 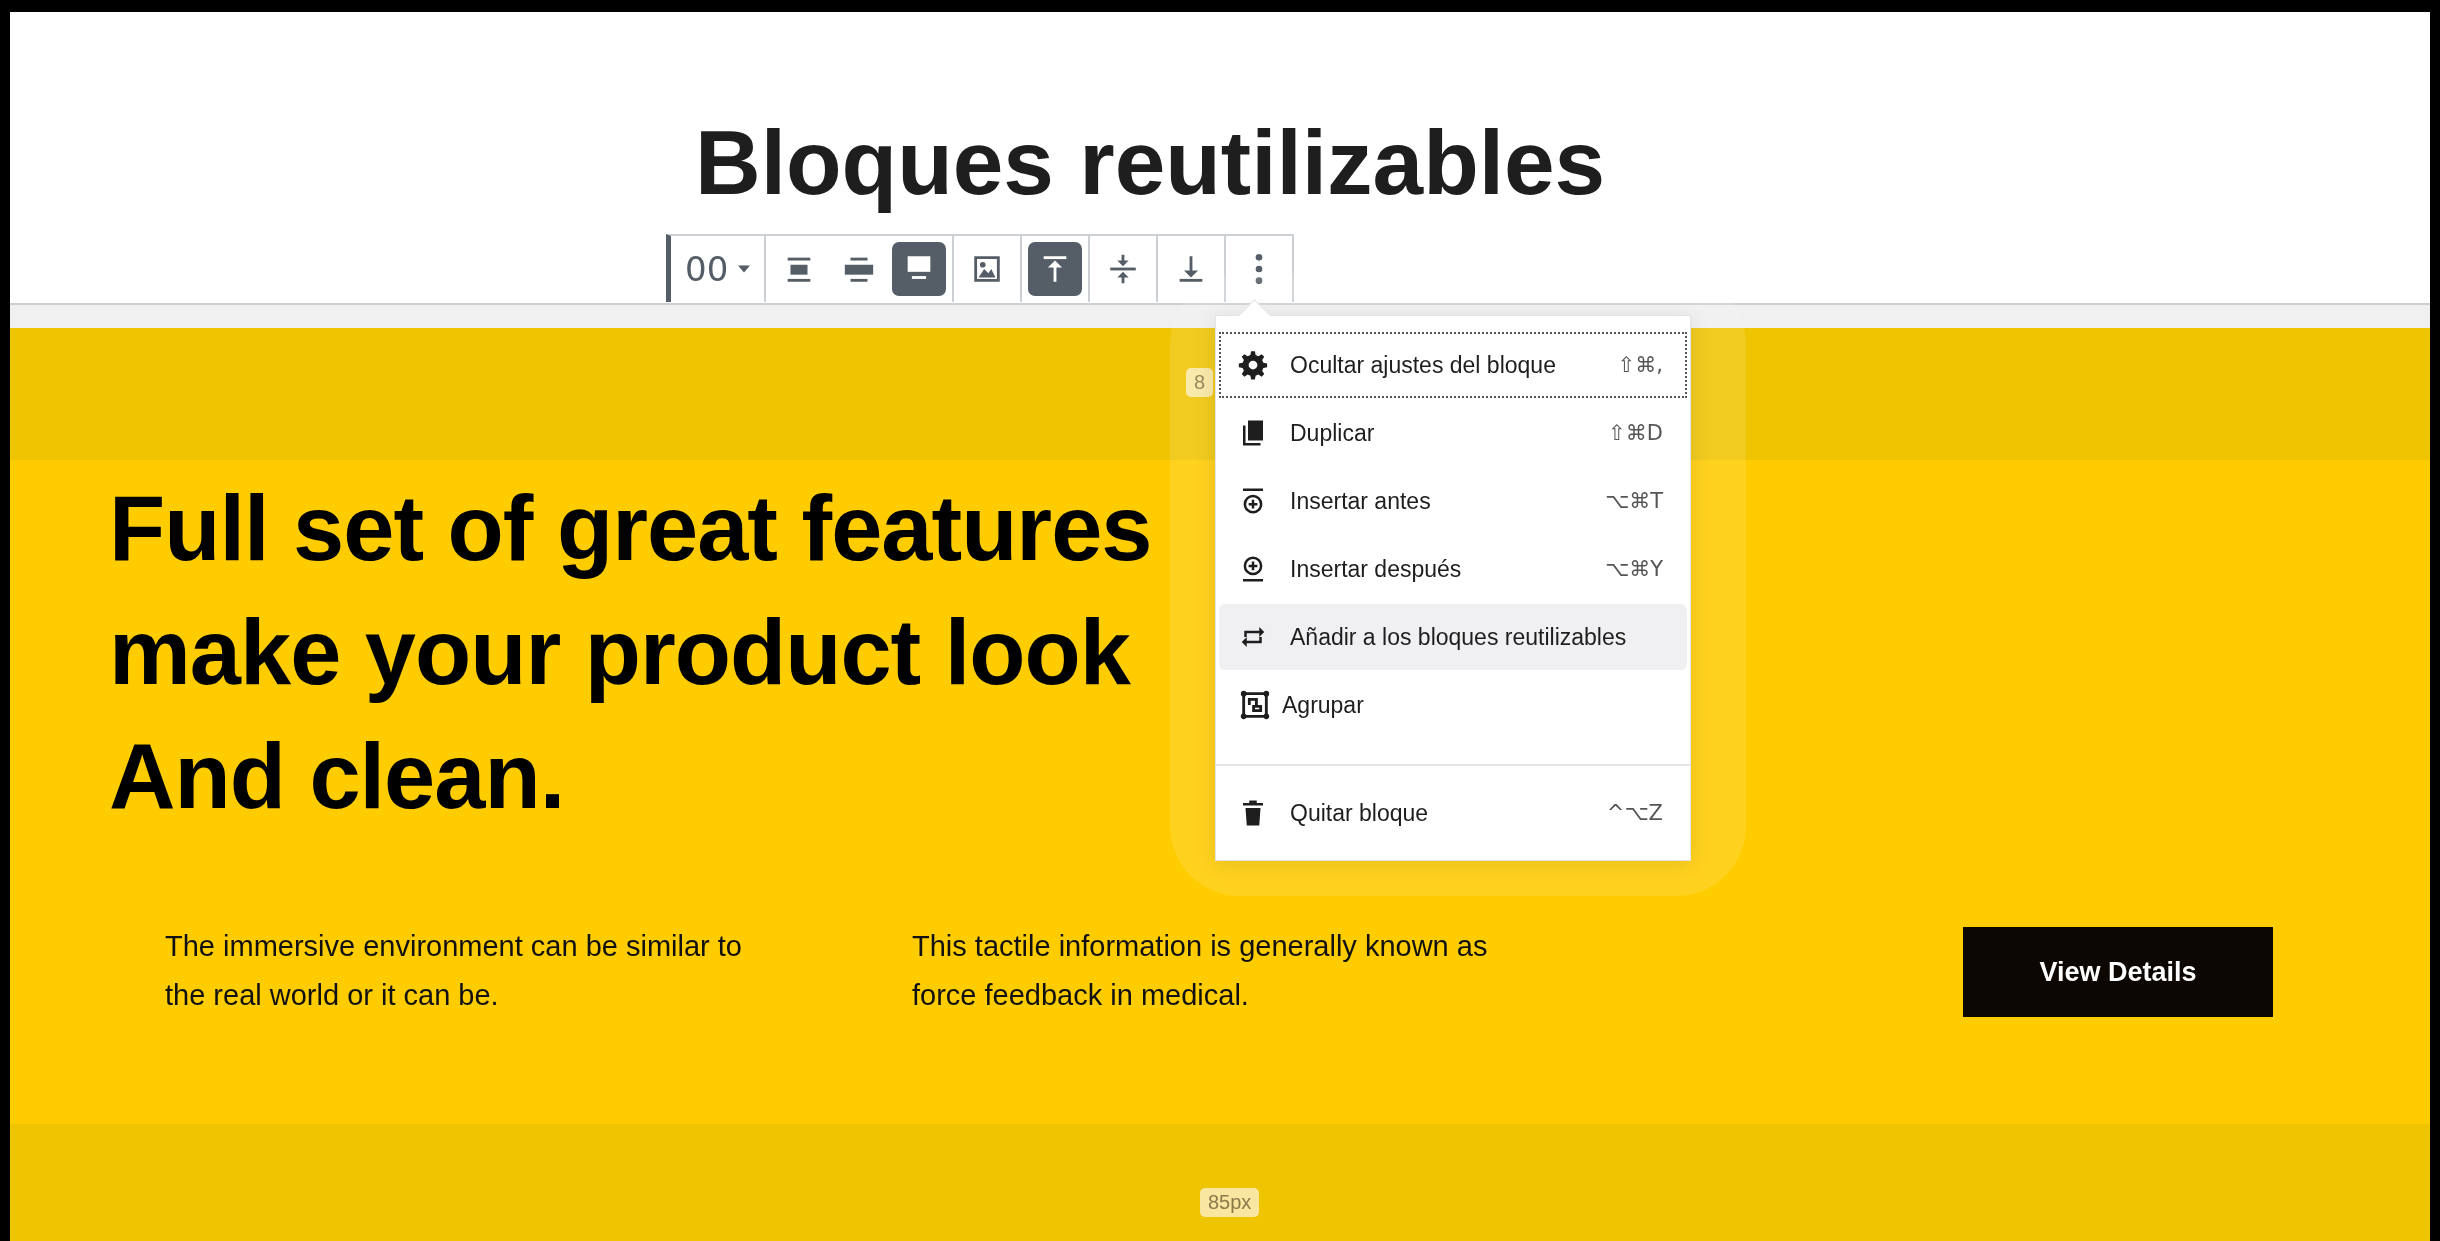 I want to click on menu-item-label: Duplicar, so click(x=1332, y=433).